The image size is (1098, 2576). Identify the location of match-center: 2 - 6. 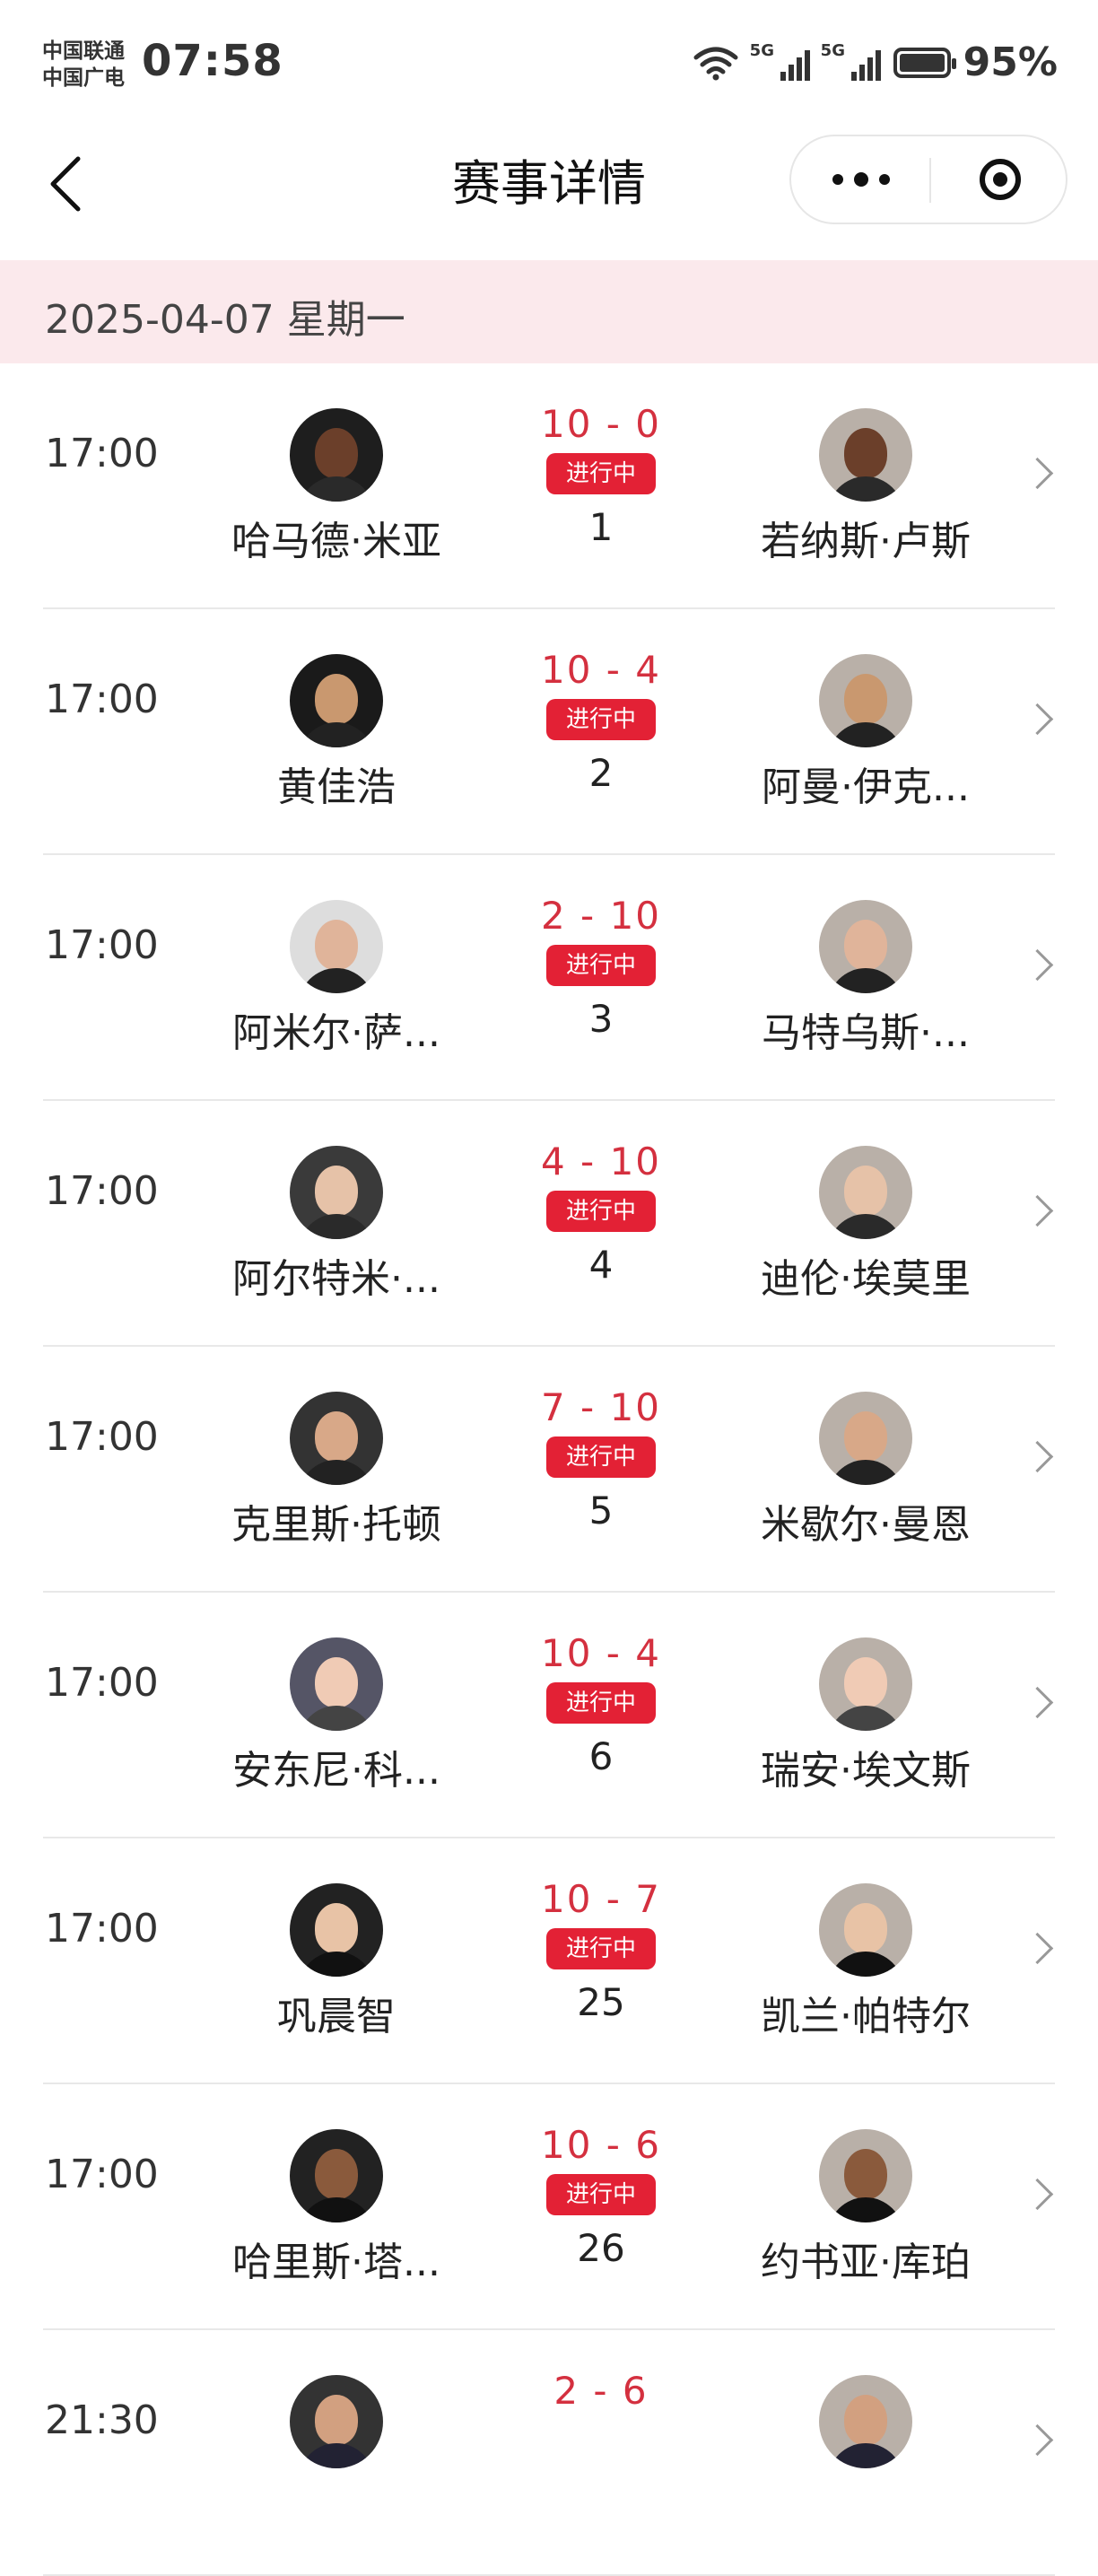
(601, 2422).